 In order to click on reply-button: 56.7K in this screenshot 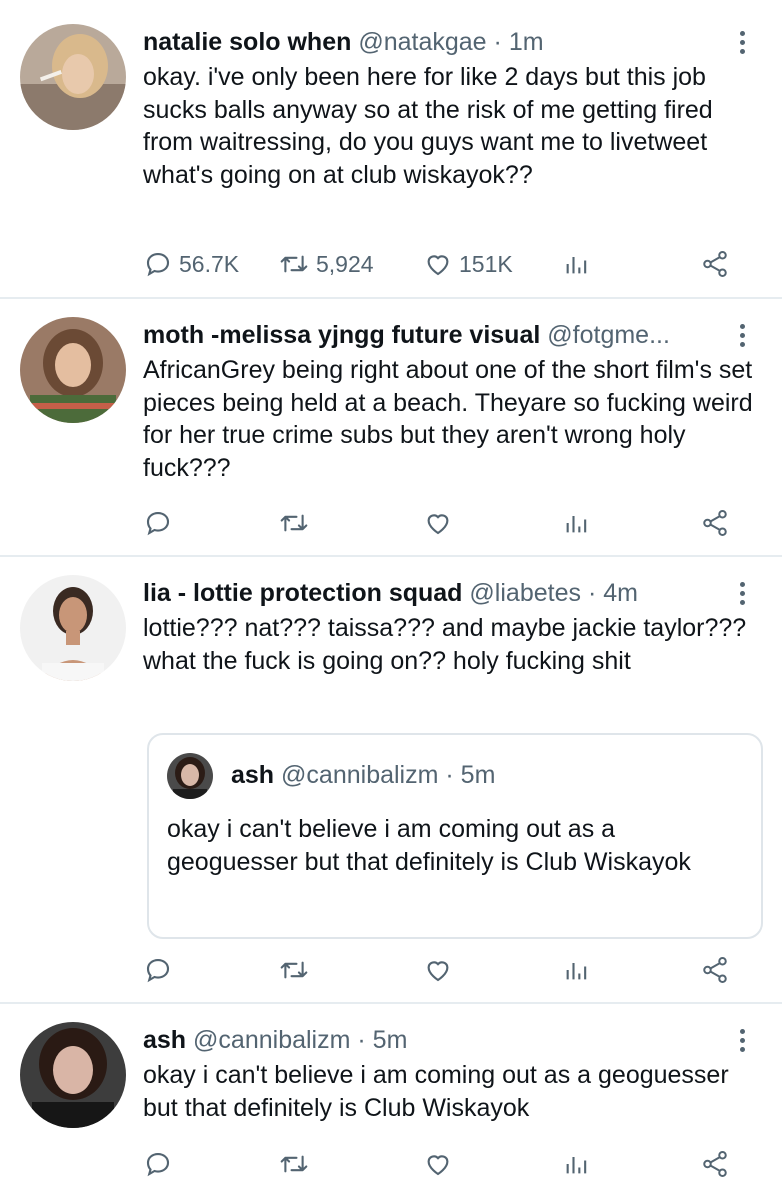, I will do `click(191, 264)`.